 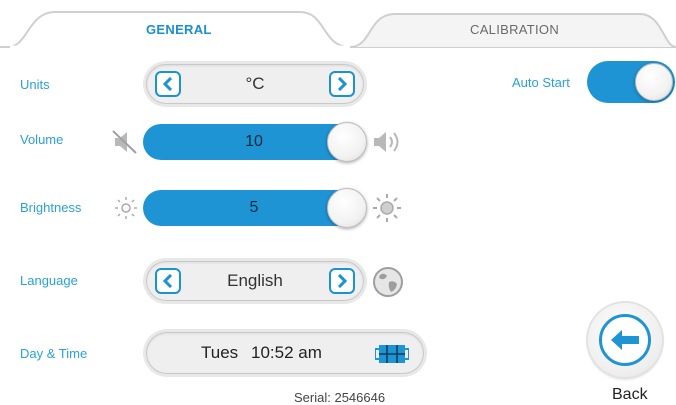 I want to click on arrow-left-icon, so click(x=625, y=340).